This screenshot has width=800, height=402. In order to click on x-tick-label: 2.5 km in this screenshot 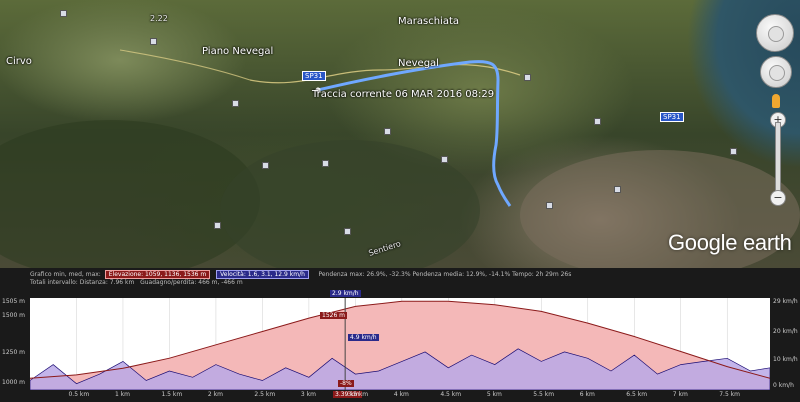, I will do `click(265, 394)`.